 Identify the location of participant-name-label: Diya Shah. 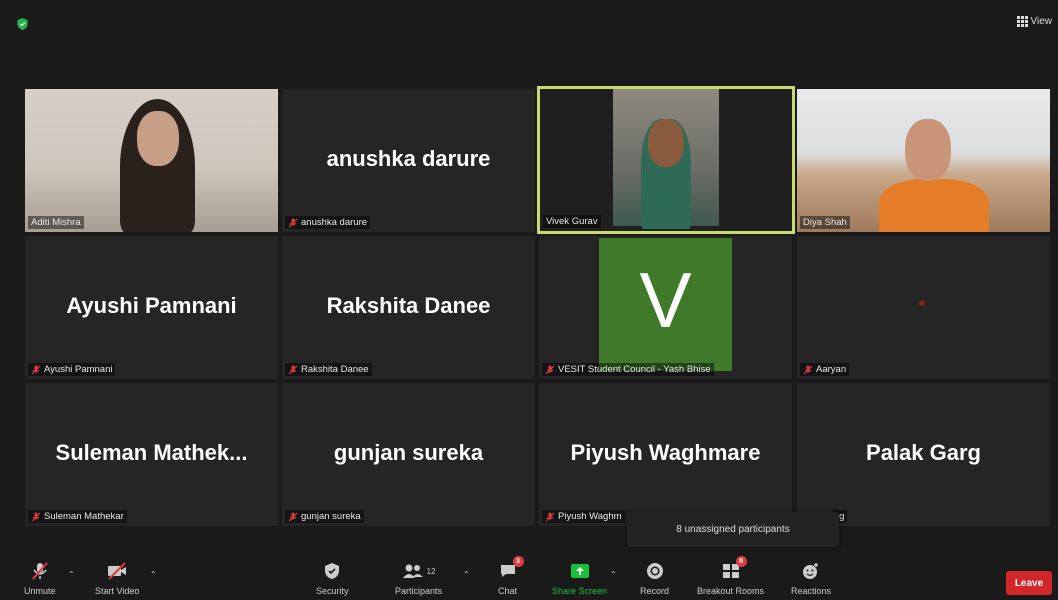
(825, 222).